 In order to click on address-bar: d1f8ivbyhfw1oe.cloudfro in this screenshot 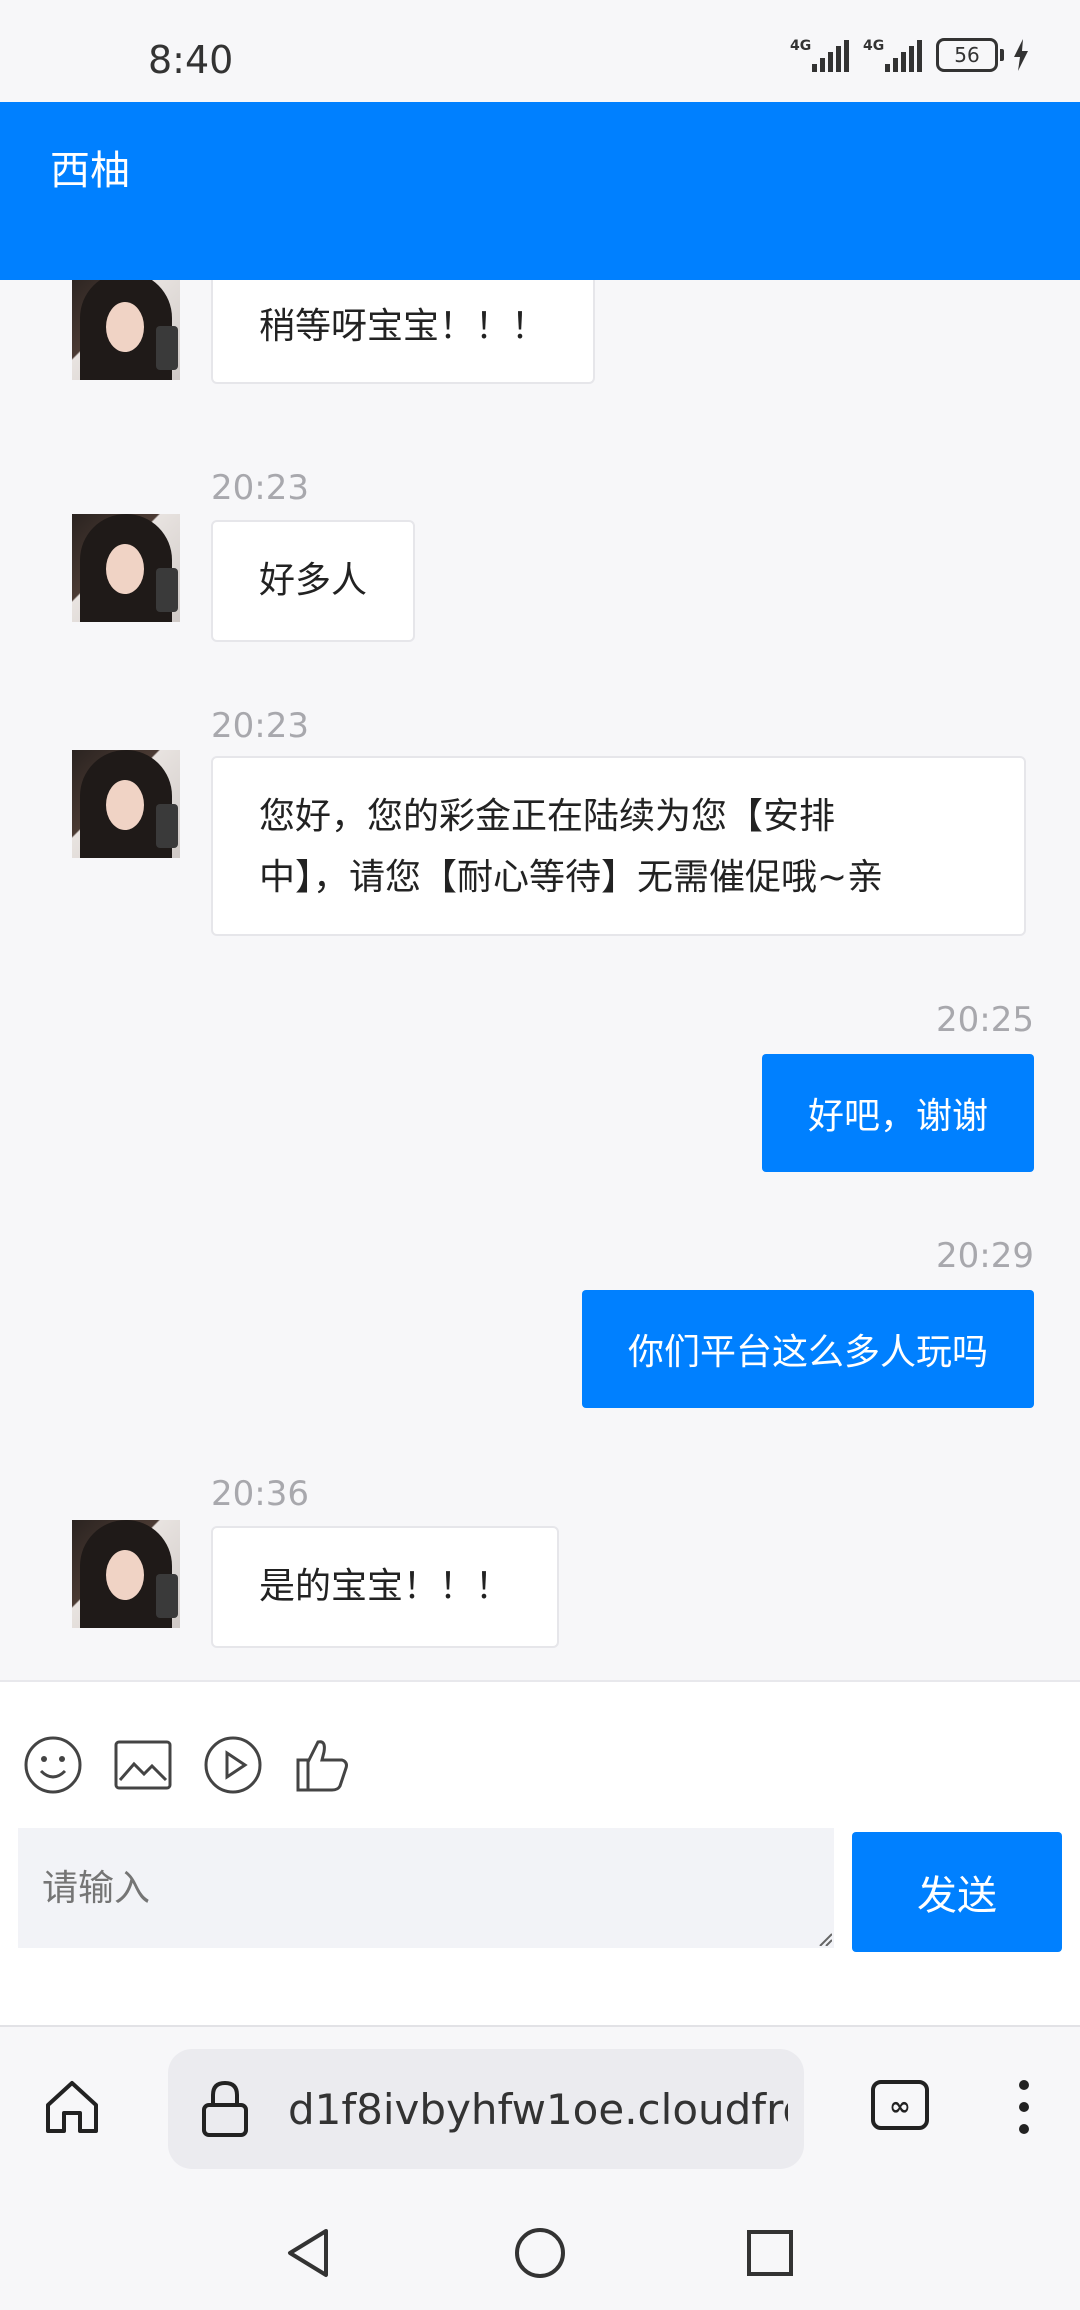, I will do `click(486, 2109)`.